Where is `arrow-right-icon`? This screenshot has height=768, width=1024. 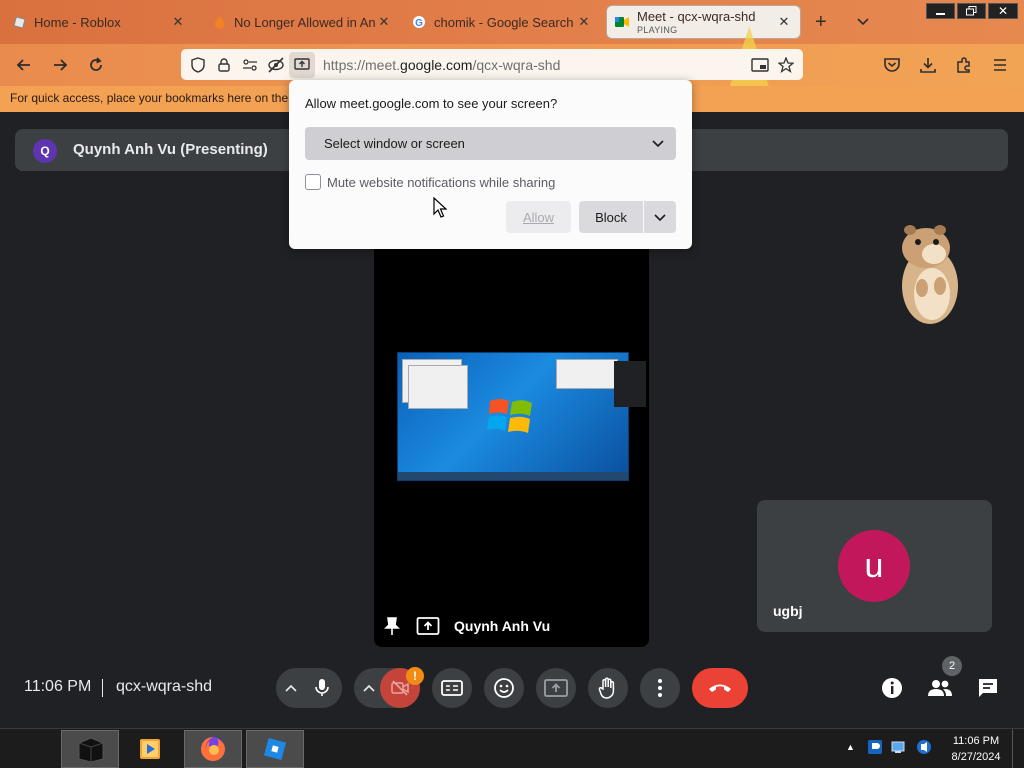 arrow-right-icon is located at coordinates (61, 65).